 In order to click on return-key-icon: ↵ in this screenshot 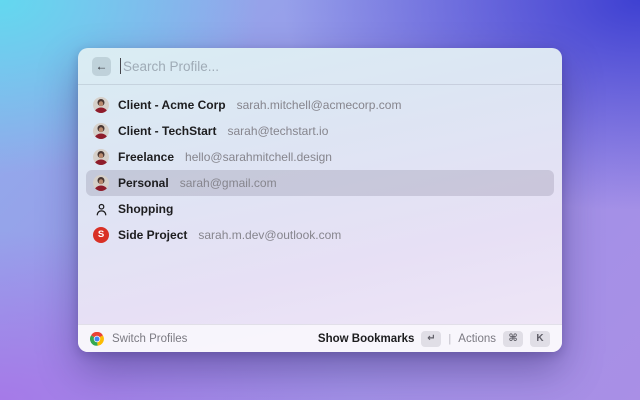, I will do `click(431, 338)`.